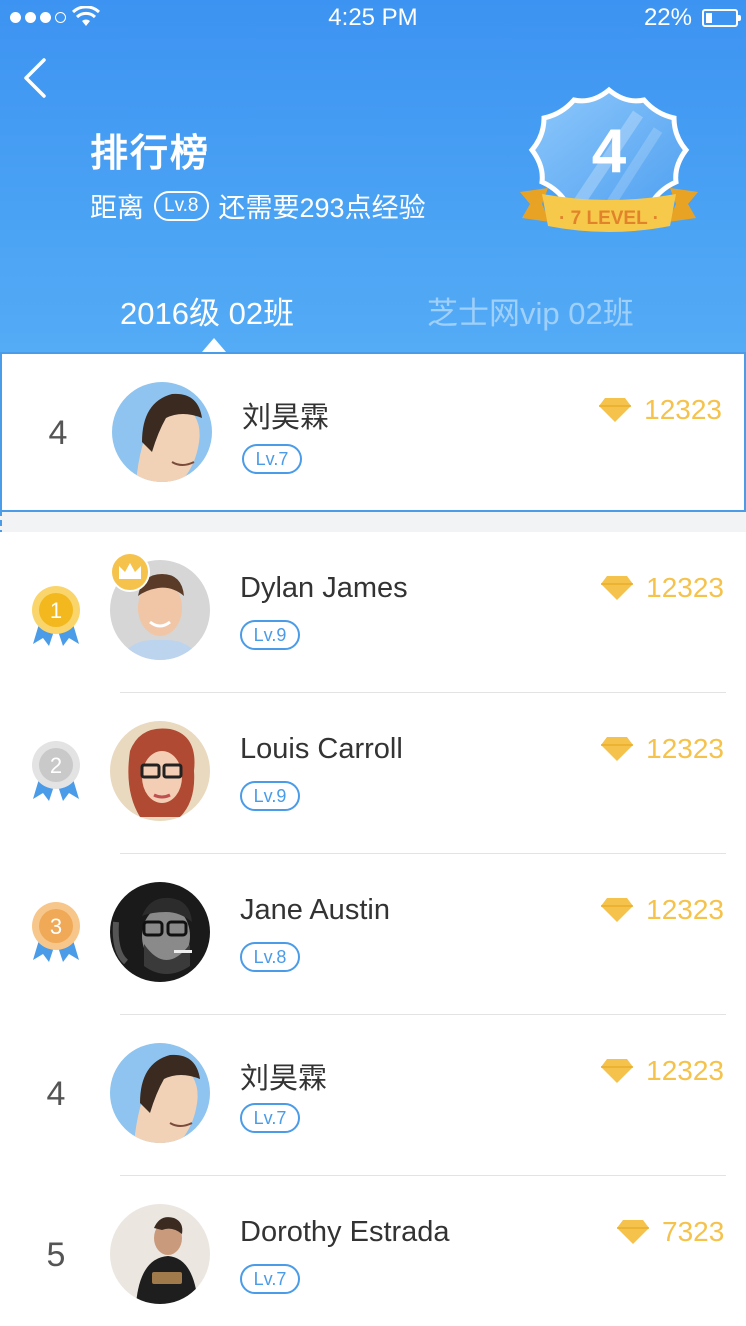 This screenshot has height=1326, width=746. Describe the element at coordinates (315, 910) in the screenshot. I see `user-name: Jane Austin` at that location.